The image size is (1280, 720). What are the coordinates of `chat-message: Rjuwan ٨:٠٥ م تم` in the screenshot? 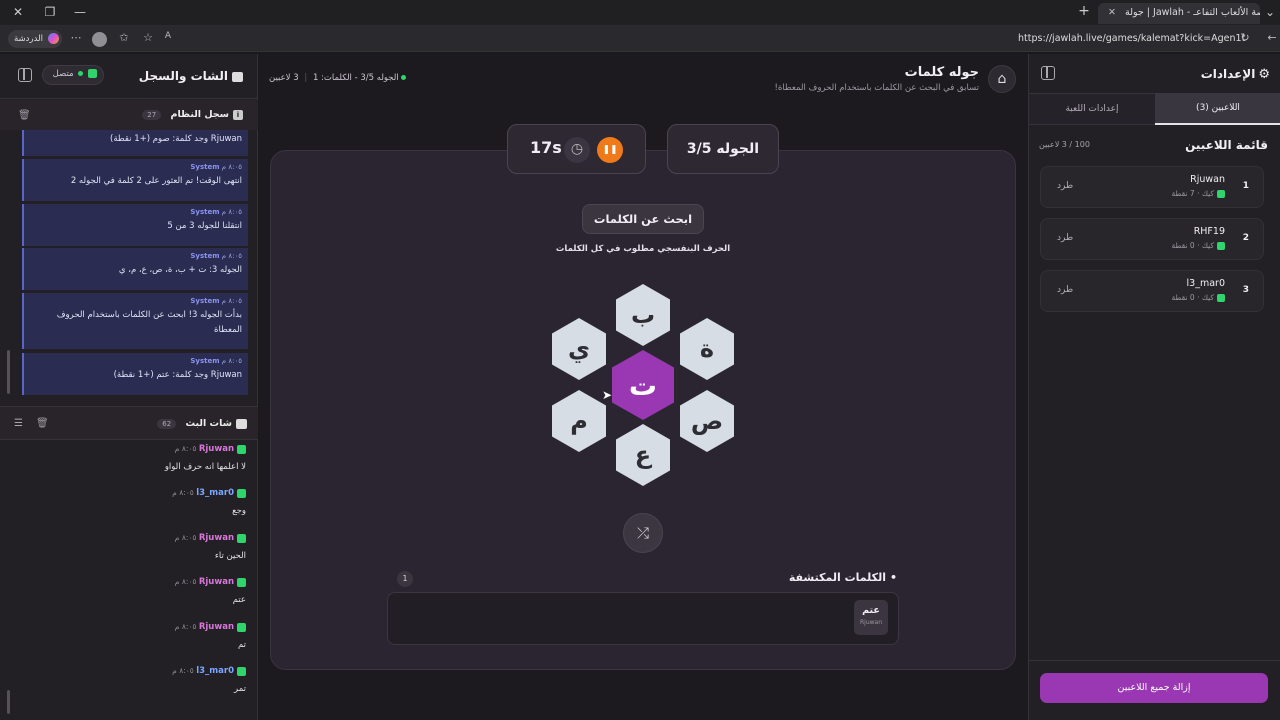 It's located at (128, 636).